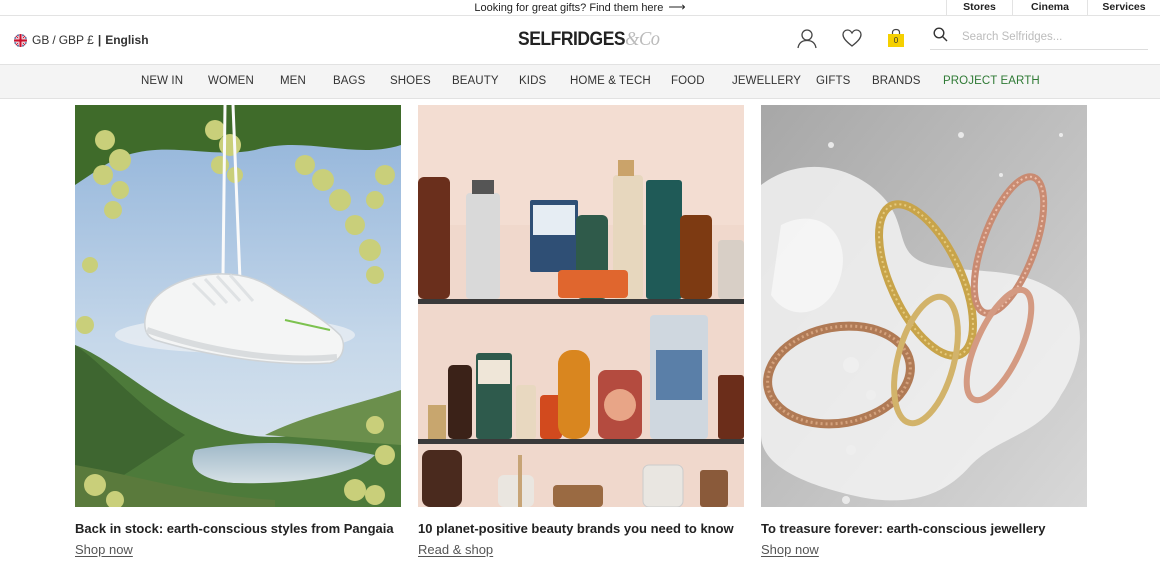  I want to click on currency: GBP £, so click(76, 40).